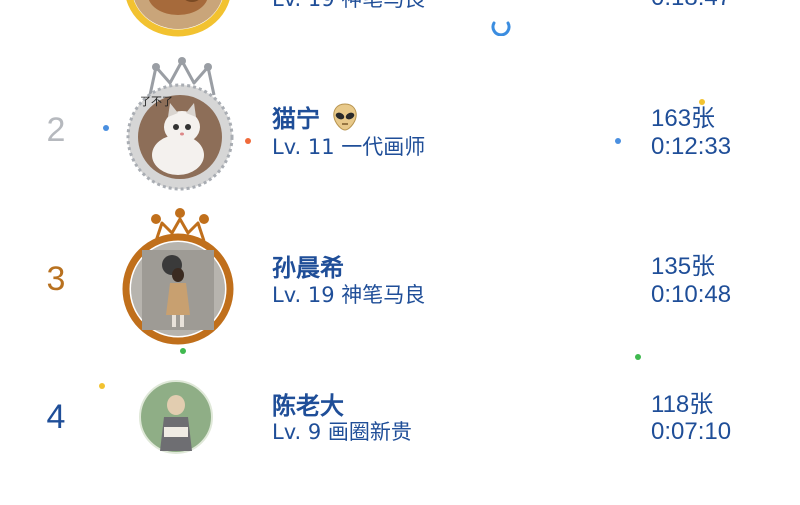 This screenshot has width=800, height=505. Describe the element at coordinates (345, 117) in the screenshot. I see `alien-head-icon` at that location.